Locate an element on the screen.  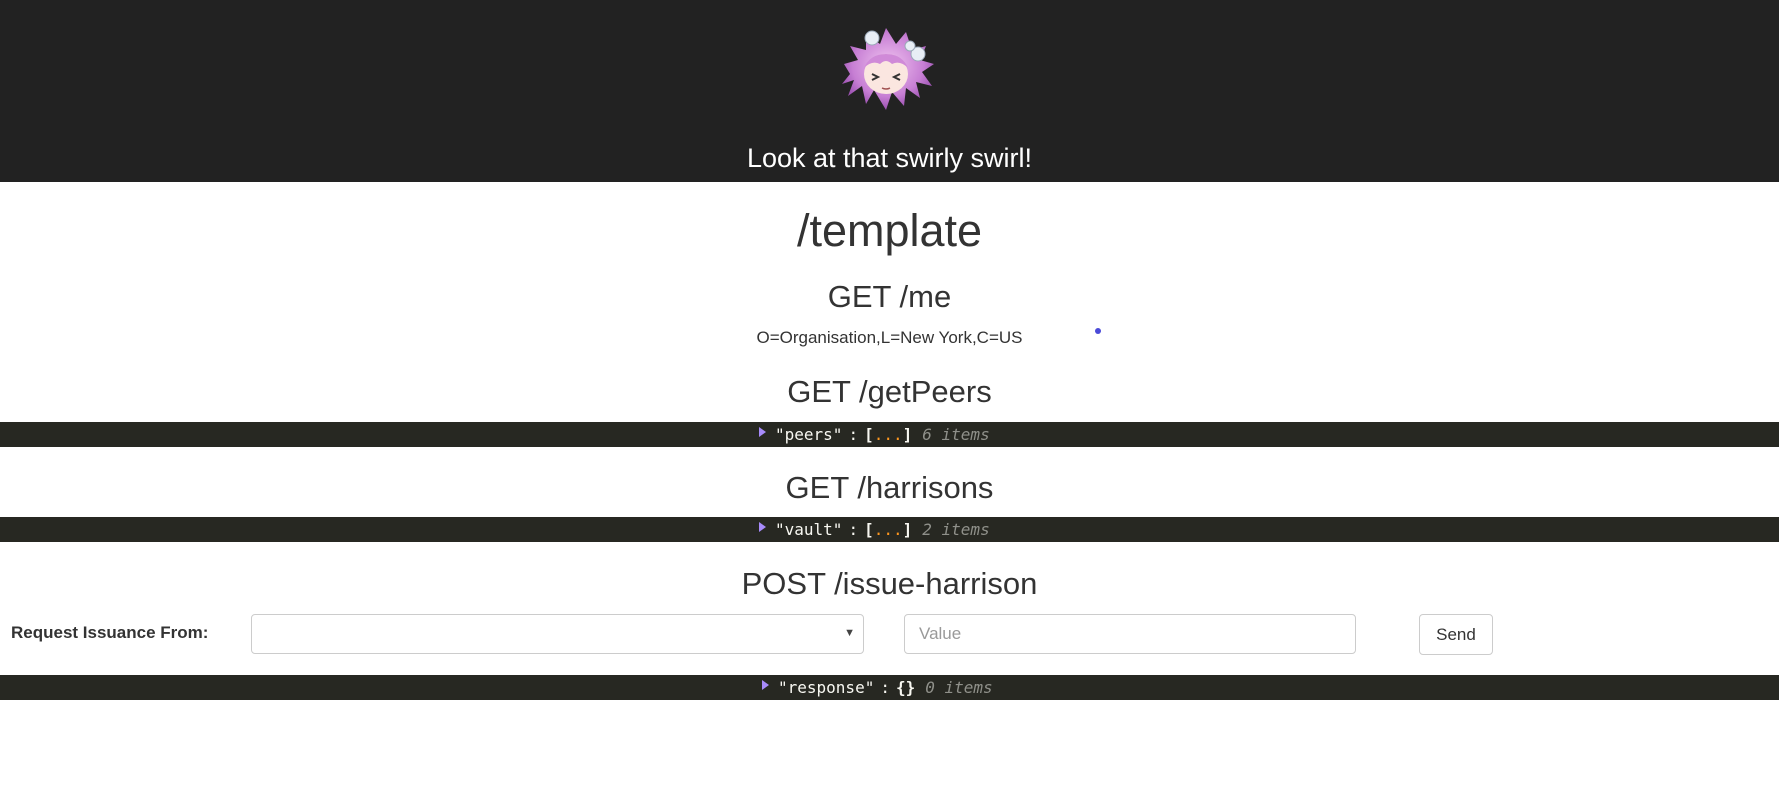
peers-json-viewer: "peers": [...] 6 items is located at coordinates (889, 434).